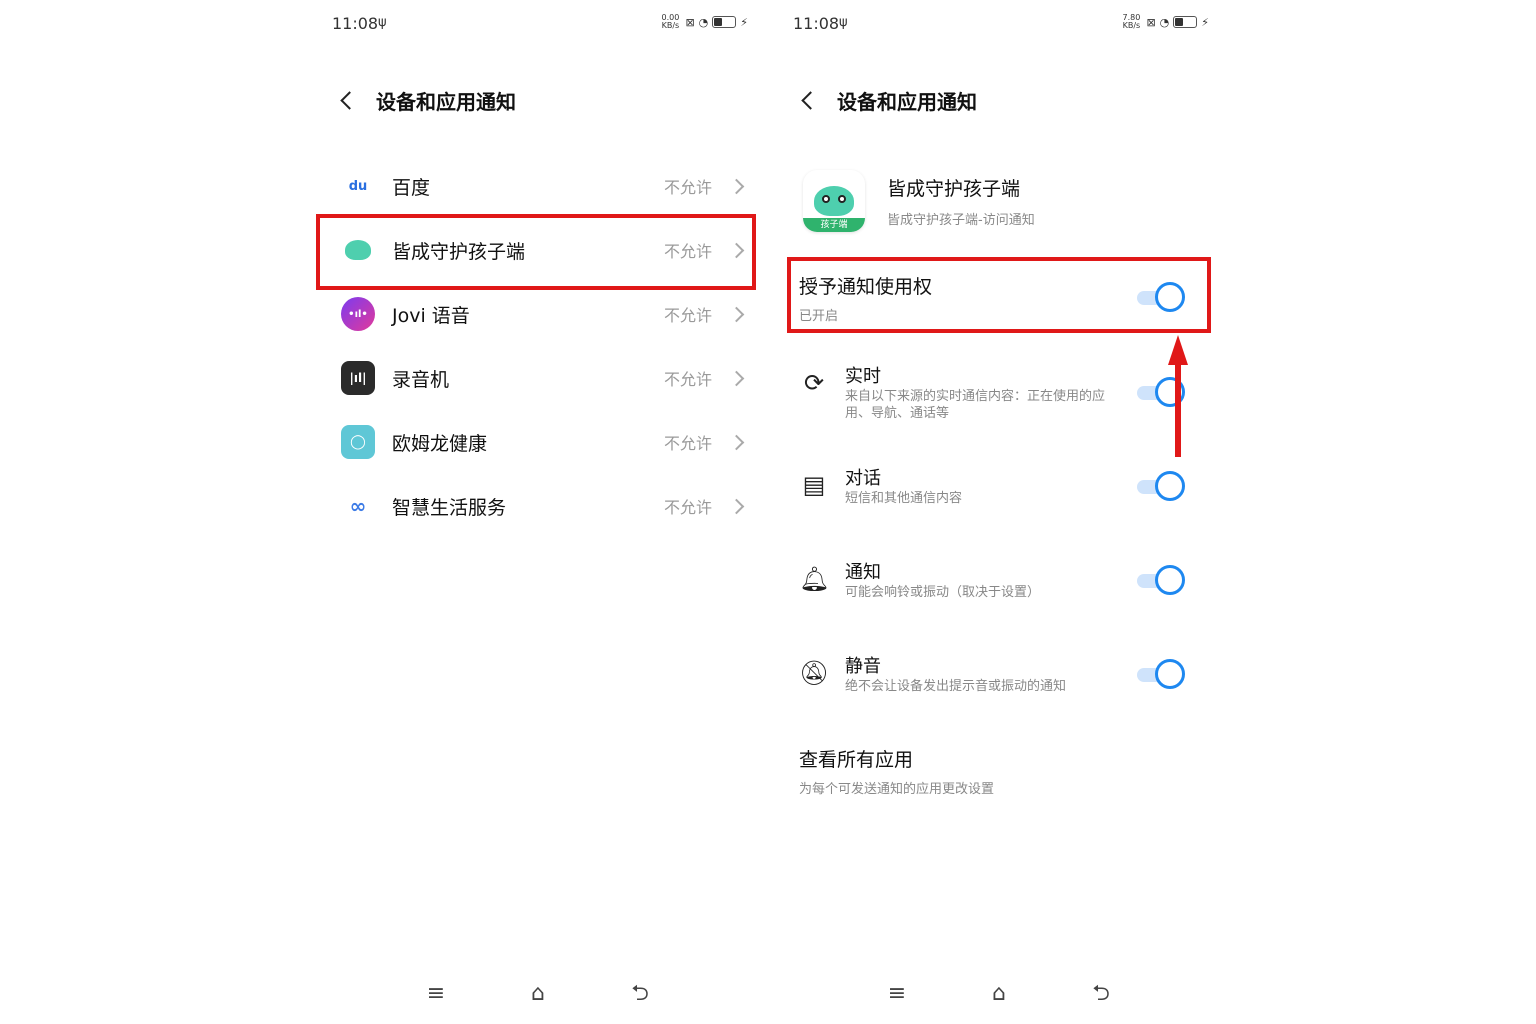 This screenshot has width=1536, height=1024. What do you see at coordinates (904, 498) in the screenshot?
I see `option-subtitle: 短信和其他通信内容` at bounding box center [904, 498].